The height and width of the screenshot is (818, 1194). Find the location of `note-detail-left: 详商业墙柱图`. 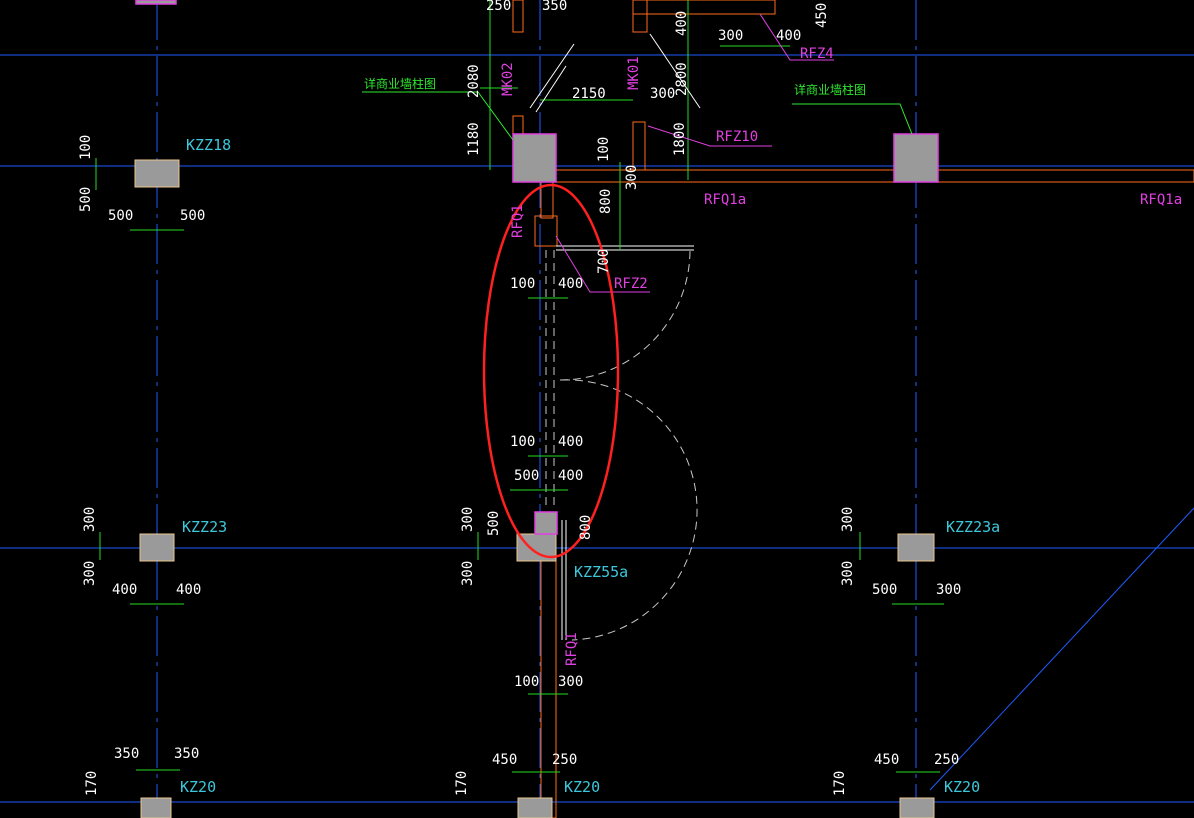

note-detail-left: 详商业墙柱图 is located at coordinates (400, 83).